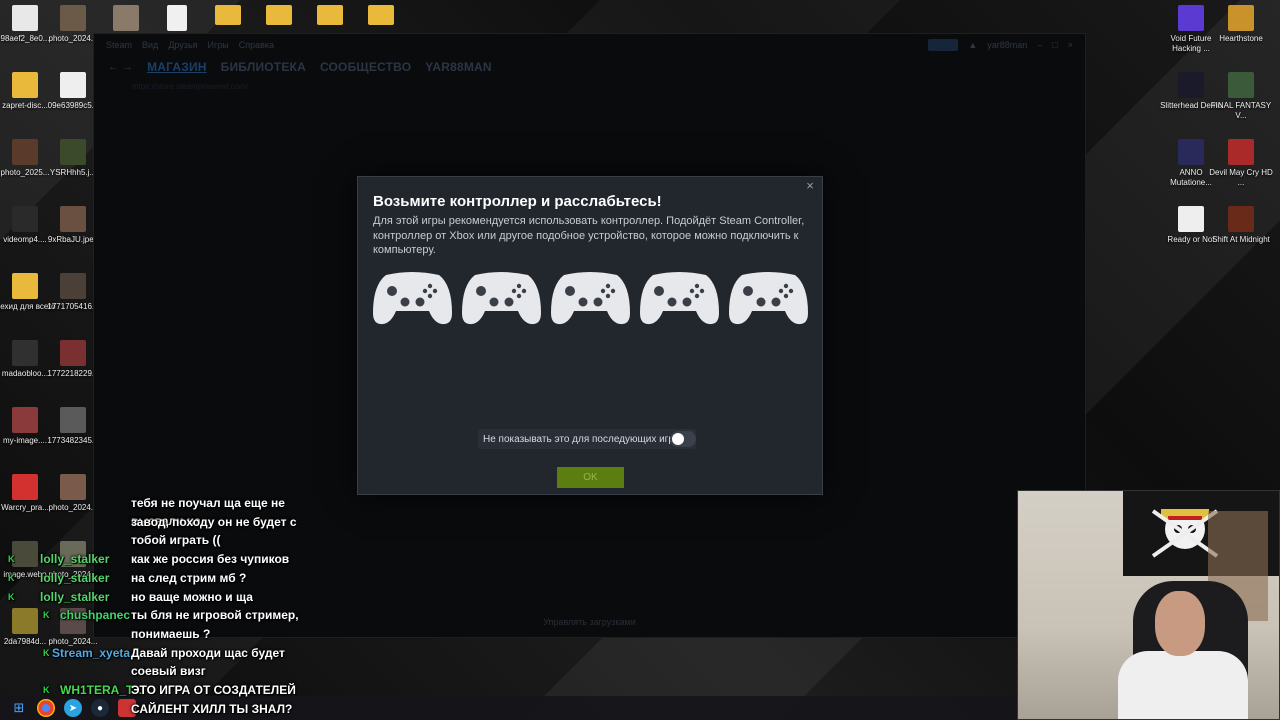  Describe the element at coordinates (263, 67) in the screenshot. I see `nav-library: БИБЛИОТЕКА` at that location.